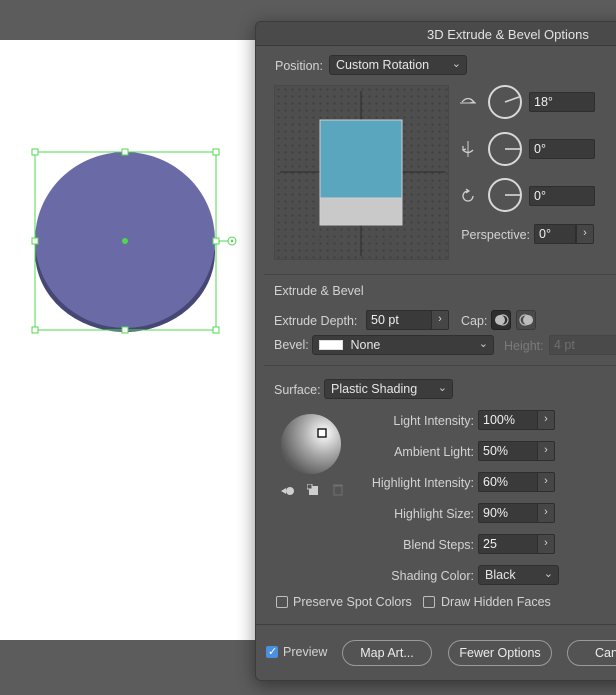 This screenshot has width=616, height=695. I want to click on rotate-y-axis-icon, so click(468, 149).